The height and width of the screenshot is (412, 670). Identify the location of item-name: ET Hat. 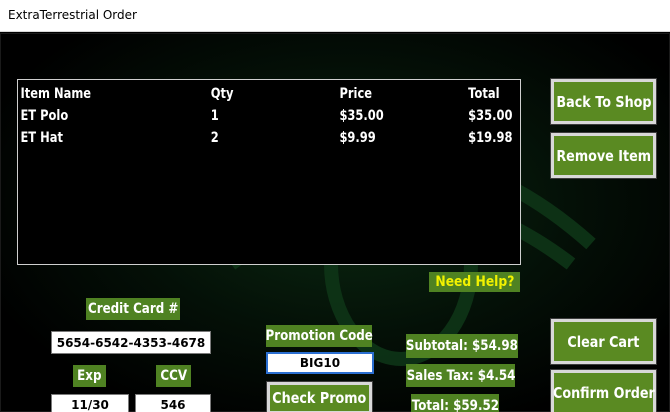
(41, 138).